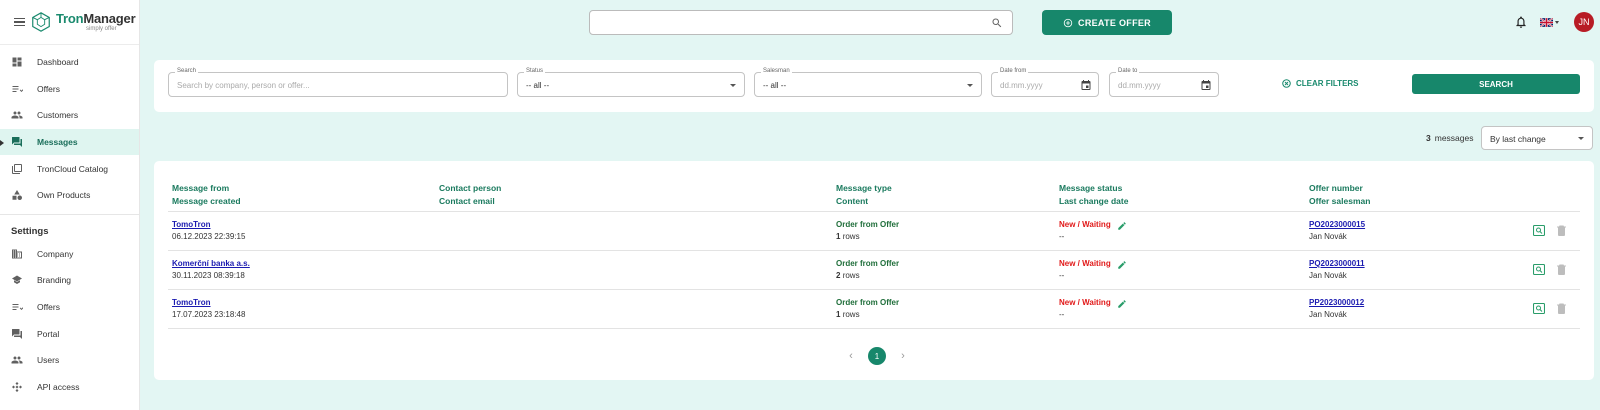 This screenshot has height=410, width=1600. I want to click on message-from-link: Komerční banka a.s., so click(211, 263).